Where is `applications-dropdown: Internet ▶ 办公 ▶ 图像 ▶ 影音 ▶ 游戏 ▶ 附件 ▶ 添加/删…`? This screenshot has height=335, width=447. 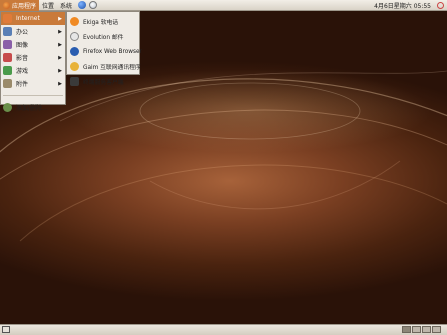 applications-dropdown: Internet ▶ 办公 ▶ 图像 ▶ 影音 ▶ 游戏 ▶ 附件 ▶ 添加/删… is located at coordinates (33, 61).